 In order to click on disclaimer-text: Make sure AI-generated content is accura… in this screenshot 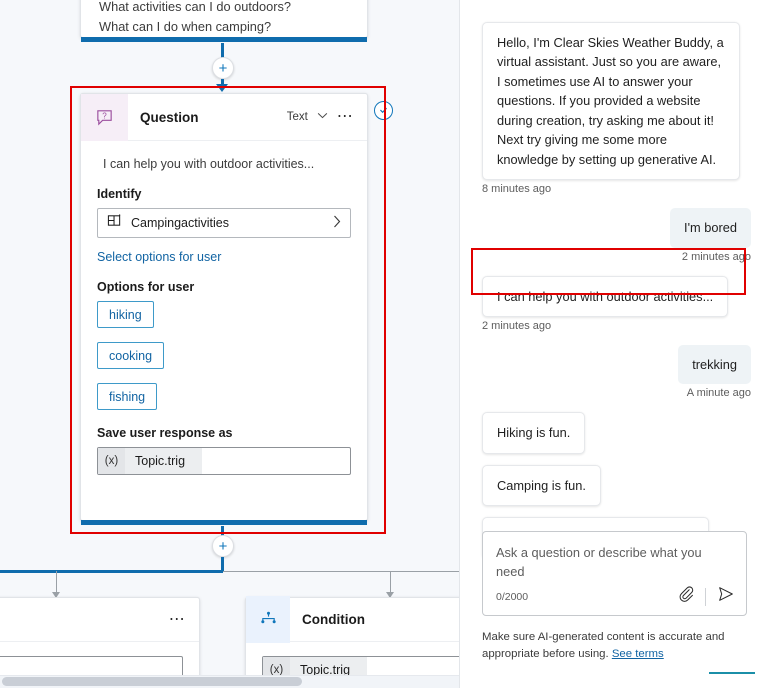, I will do `click(603, 646)`.